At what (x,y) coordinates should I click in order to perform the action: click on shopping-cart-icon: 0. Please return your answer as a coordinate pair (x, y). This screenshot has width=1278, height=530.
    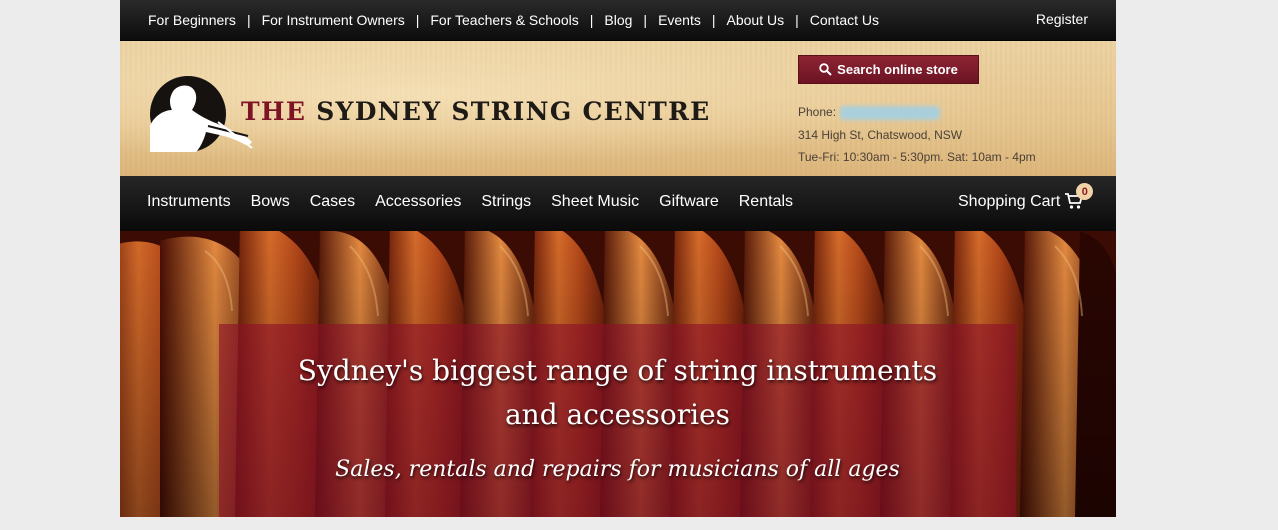
    Looking at the image, I should click on (1079, 197).